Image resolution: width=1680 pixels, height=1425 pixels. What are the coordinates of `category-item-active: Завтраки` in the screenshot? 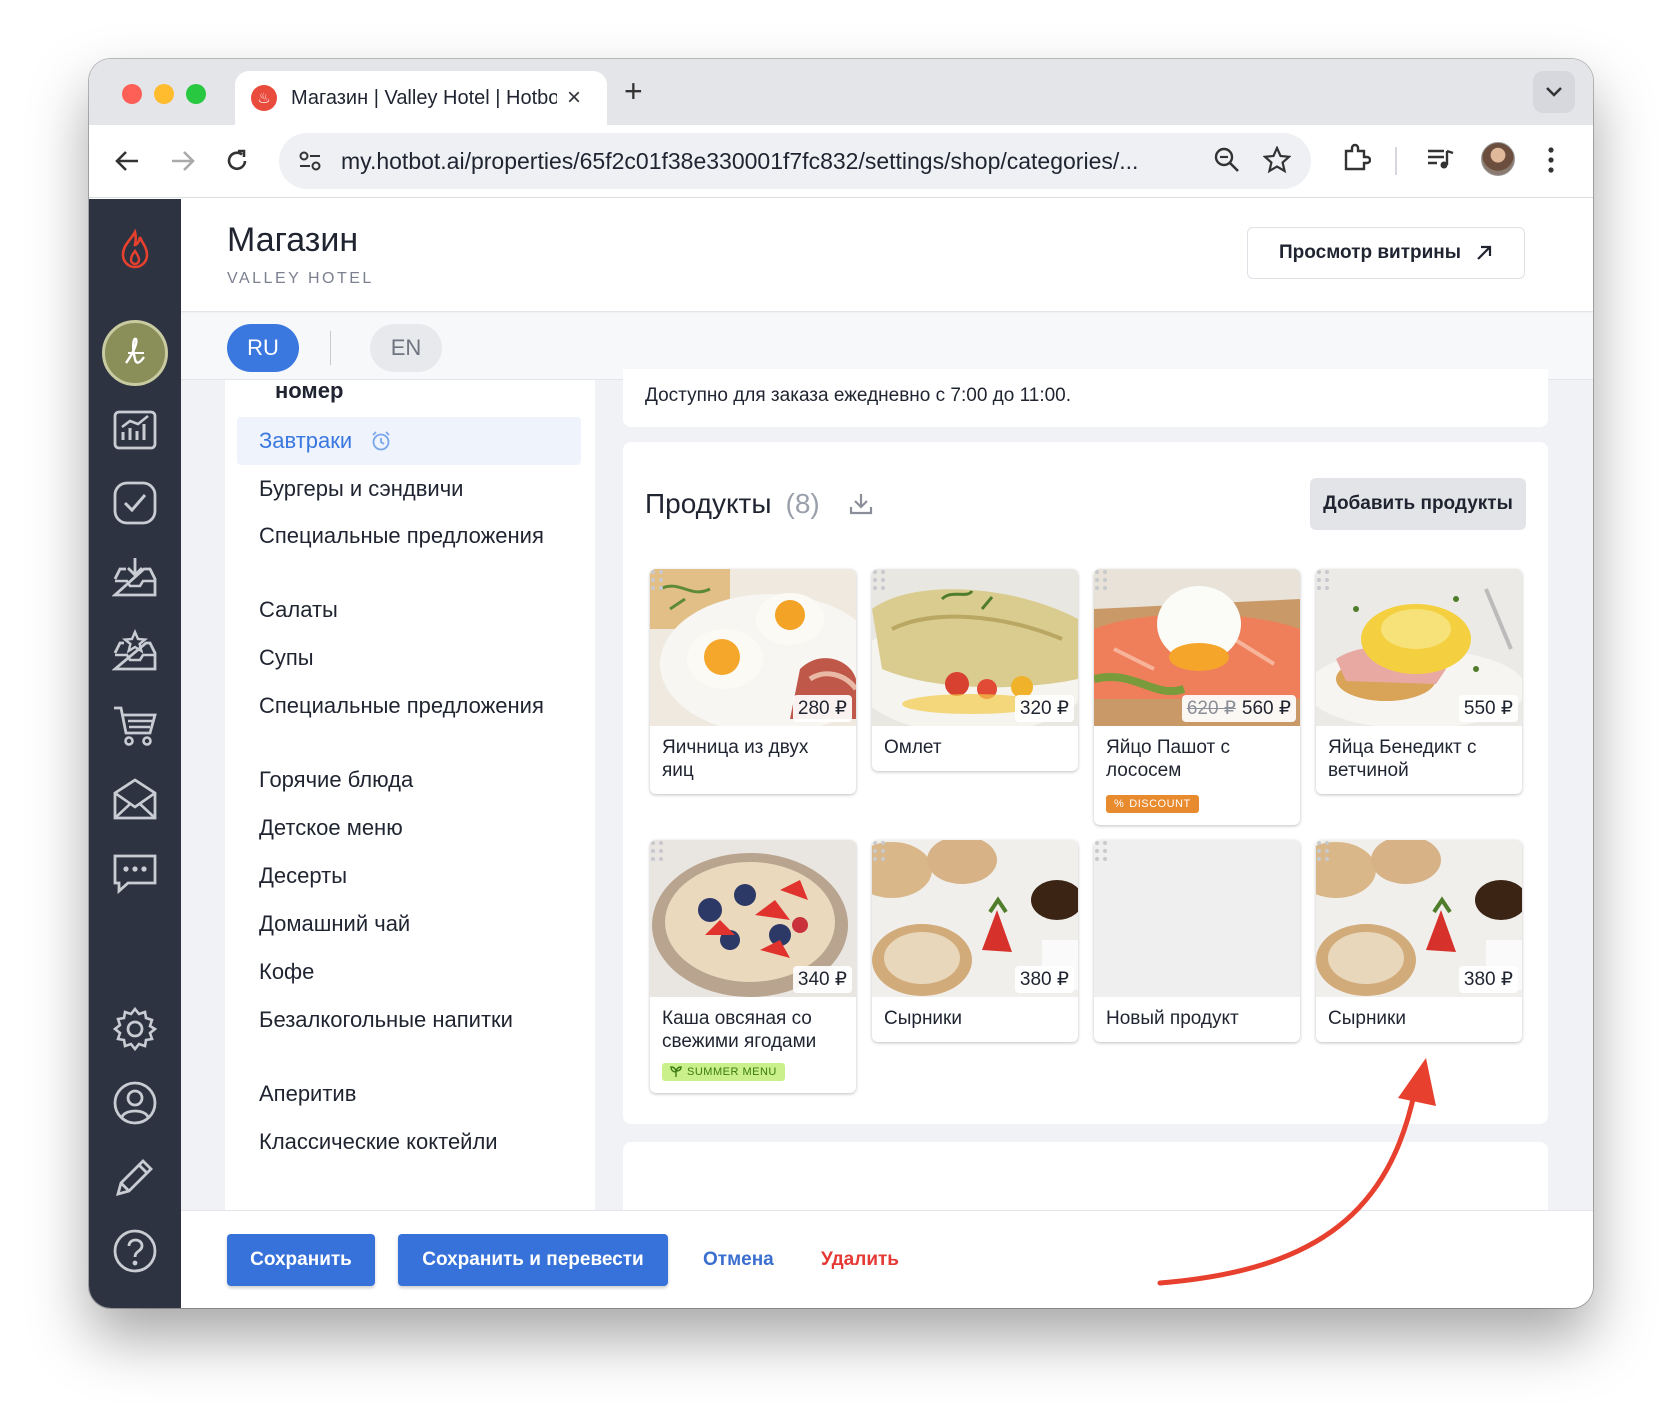 It's located at (409, 441).